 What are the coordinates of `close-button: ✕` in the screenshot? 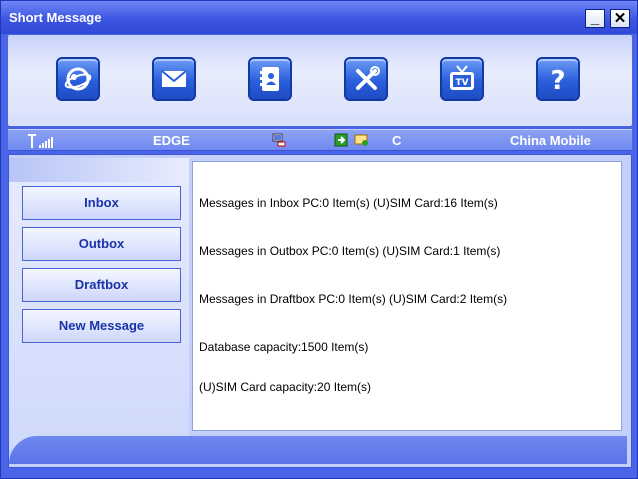 It's located at (620, 18).